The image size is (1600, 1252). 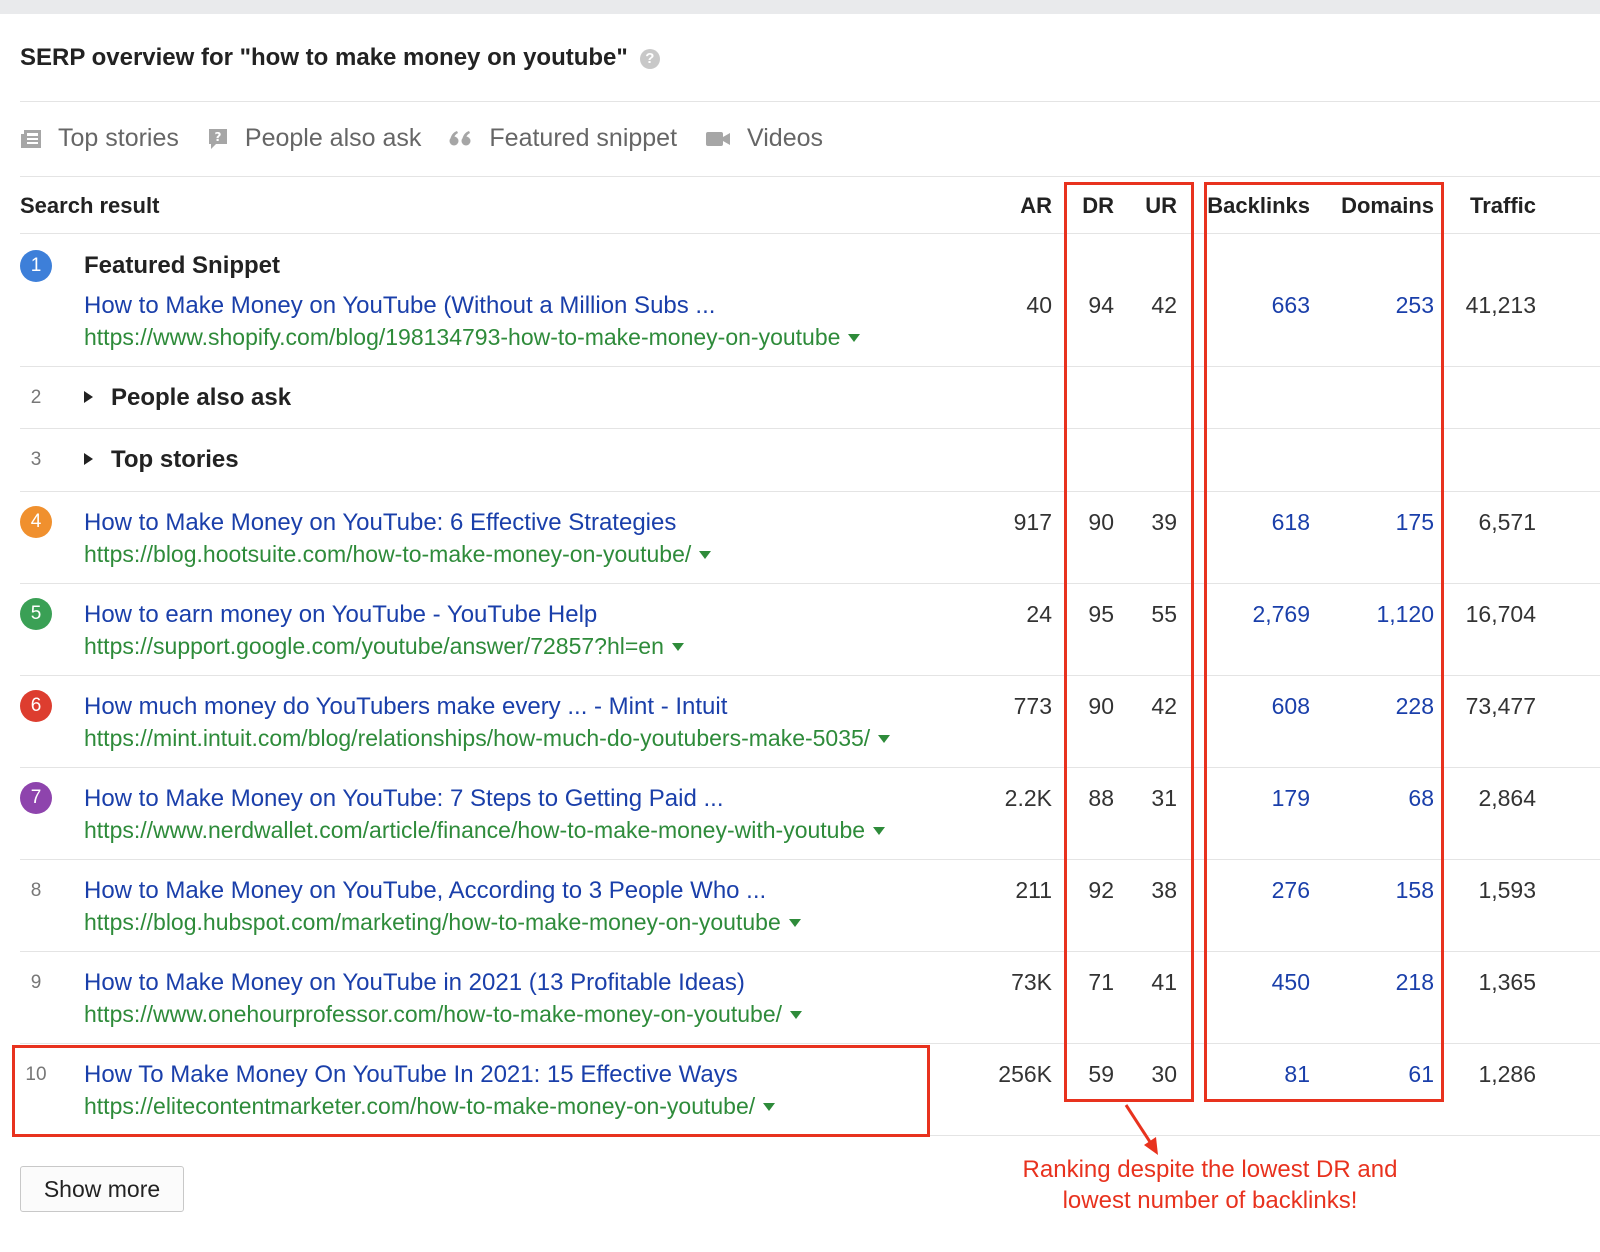 I want to click on rank-number: 3, so click(x=36, y=459).